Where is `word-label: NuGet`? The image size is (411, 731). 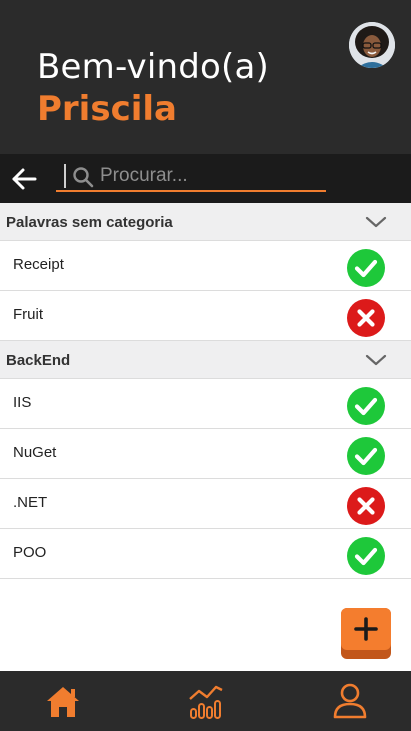
word-label: NuGet is located at coordinates (35, 452).